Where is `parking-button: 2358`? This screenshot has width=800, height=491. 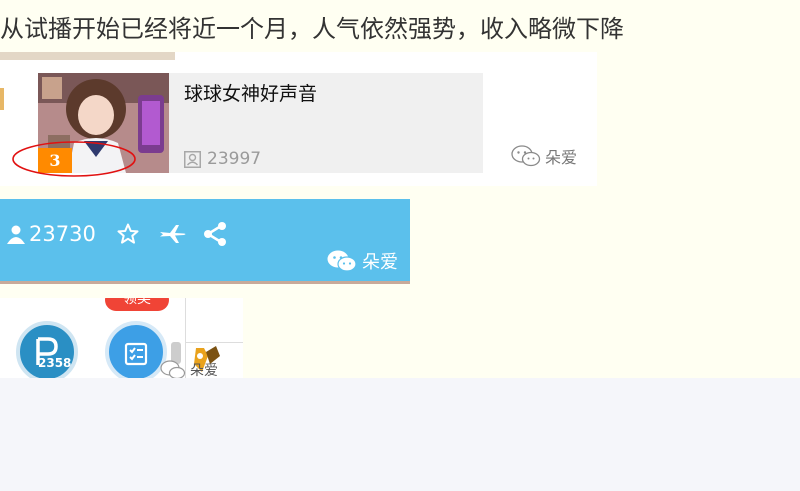
parking-button: 2358 is located at coordinates (47, 349).